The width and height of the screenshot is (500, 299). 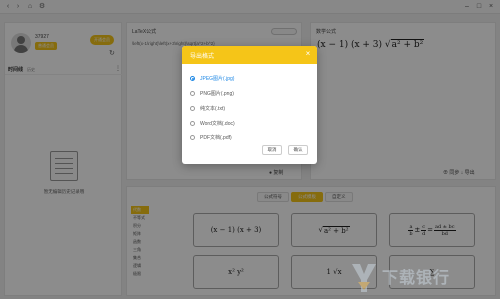 What do you see at coordinates (245, 93) in the screenshot?
I see `option-png: PNG图片(.png)` at bounding box center [245, 93].